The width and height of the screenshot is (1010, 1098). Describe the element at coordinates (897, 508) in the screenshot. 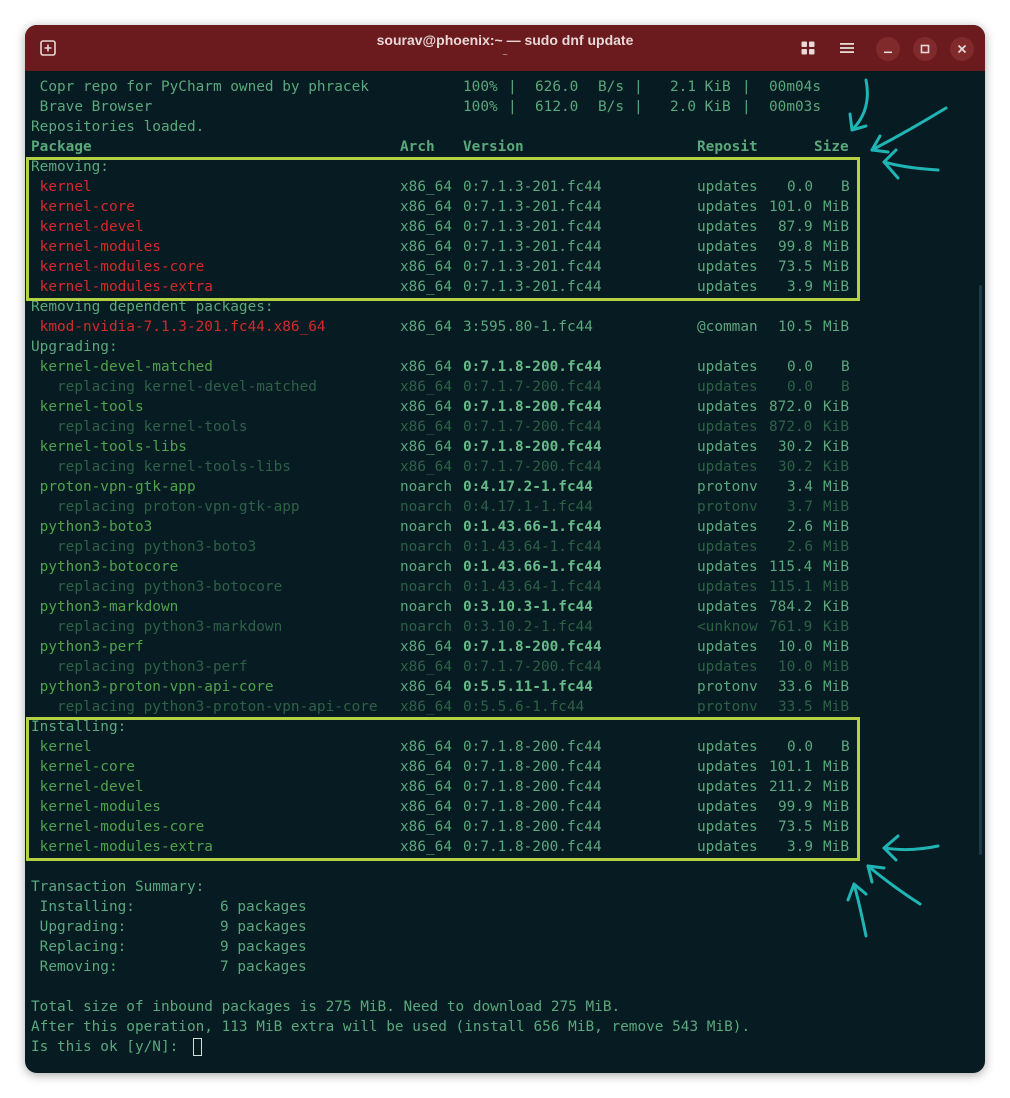

I see `annotation-arrows` at that location.